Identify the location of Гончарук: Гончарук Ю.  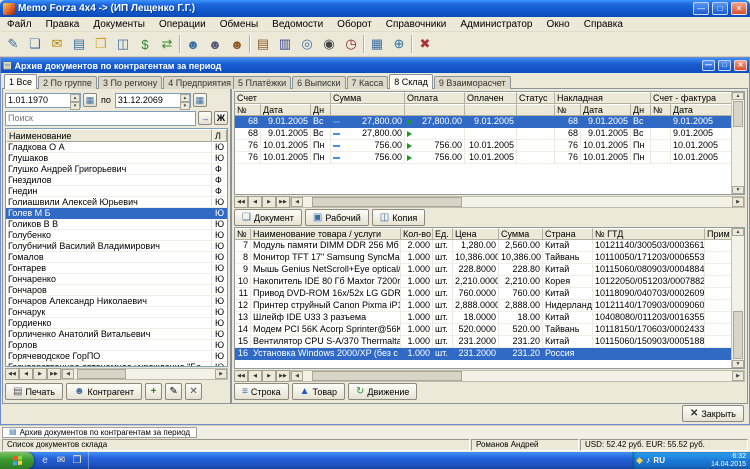
(116, 312).